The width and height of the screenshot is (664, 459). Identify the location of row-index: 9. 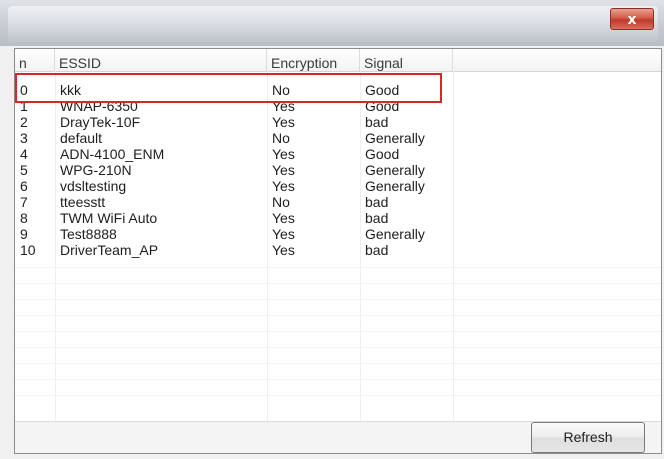
(24, 234).